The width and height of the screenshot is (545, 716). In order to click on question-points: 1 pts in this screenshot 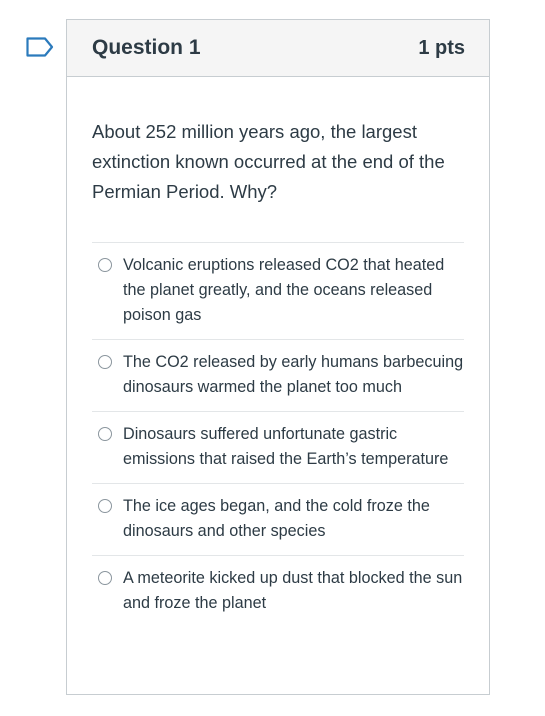, I will do `click(441, 47)`.